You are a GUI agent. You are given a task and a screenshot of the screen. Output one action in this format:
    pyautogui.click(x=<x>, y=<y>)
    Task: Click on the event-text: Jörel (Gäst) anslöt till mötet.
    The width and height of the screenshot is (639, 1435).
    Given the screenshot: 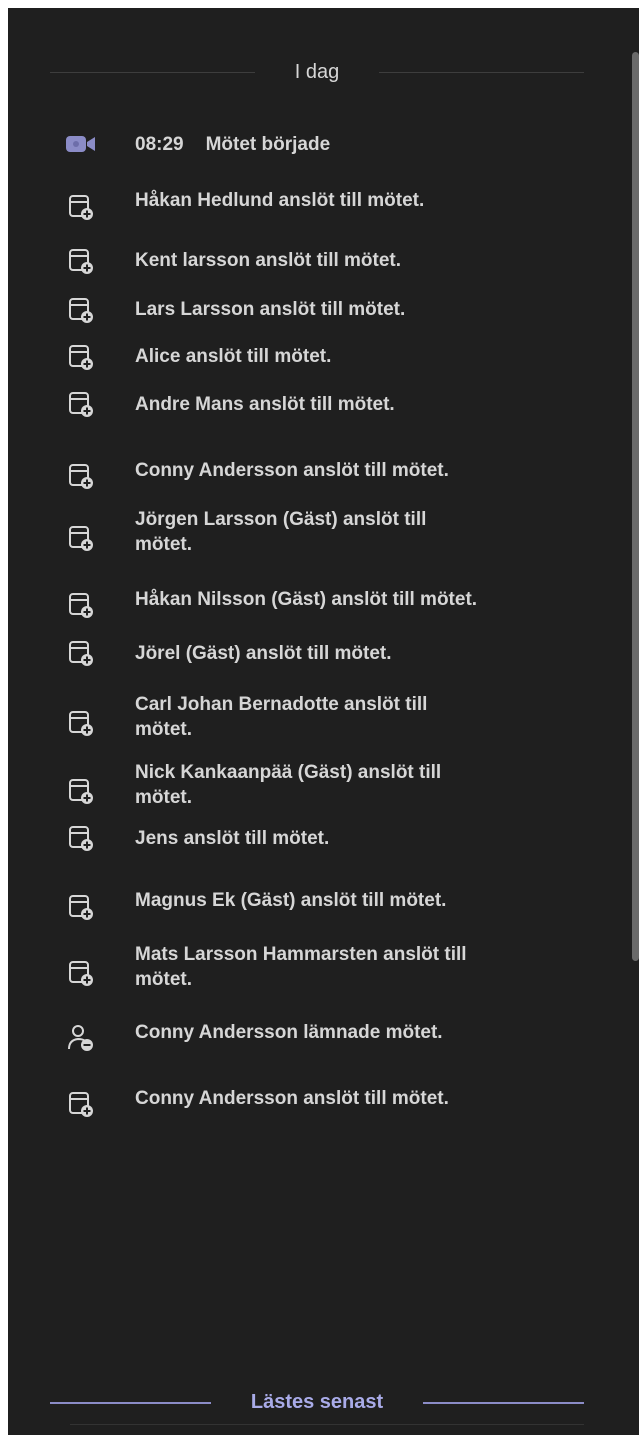 What is the action you would take?
    pyautogui.click(x=310, y=653)
    